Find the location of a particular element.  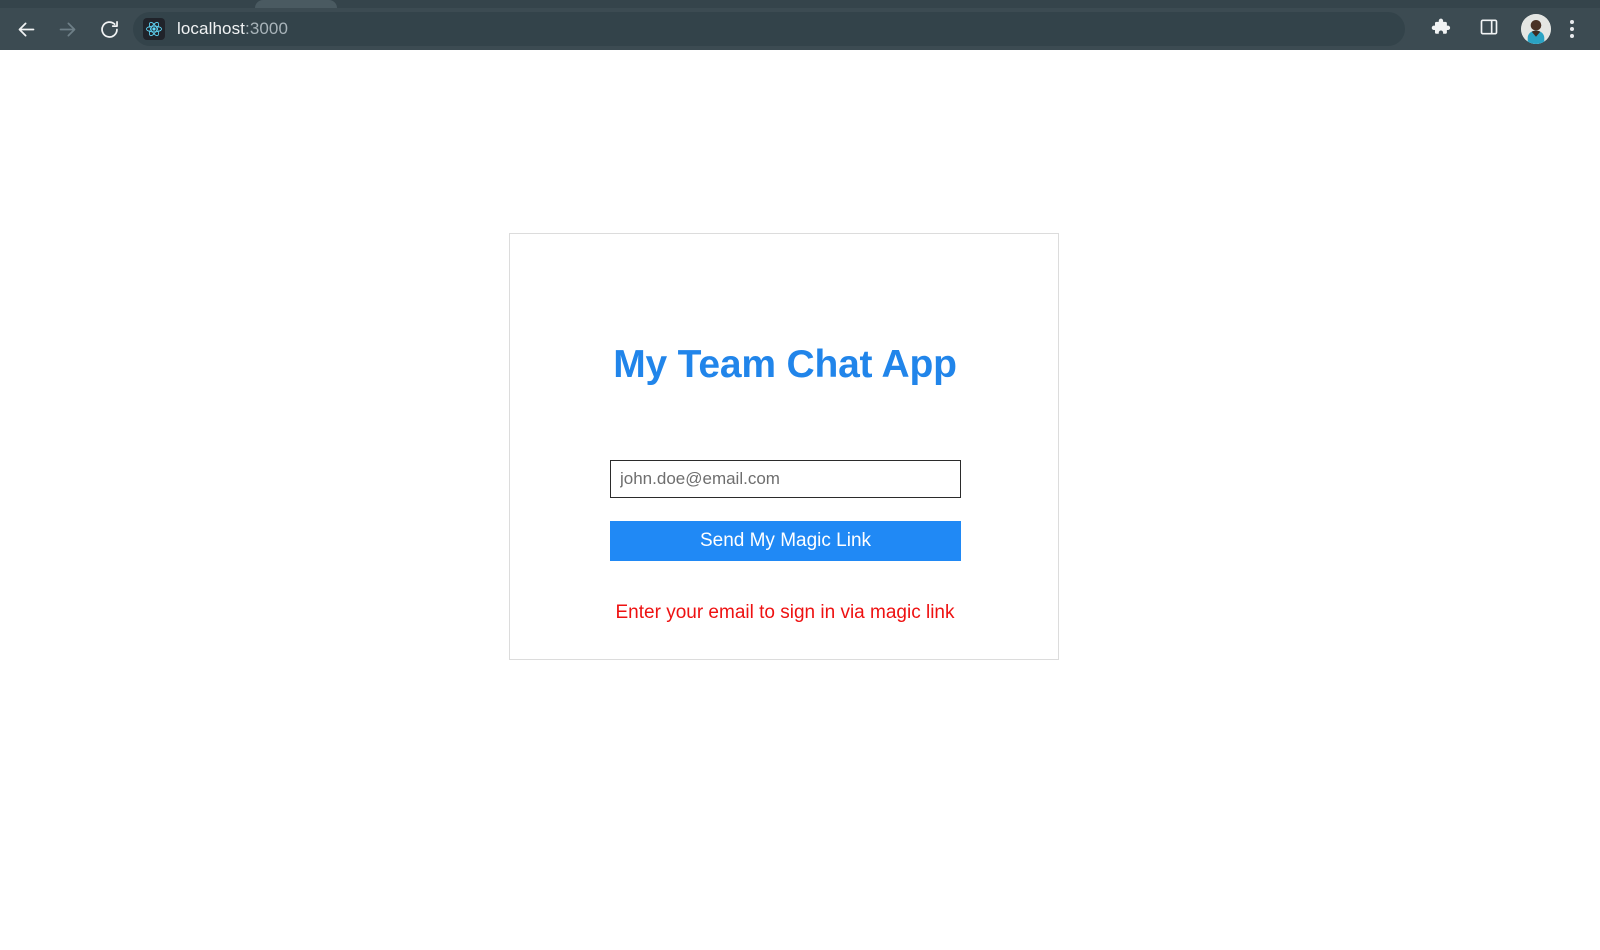

three-dots-vertical-icon is located at coordinates (1572, 29).